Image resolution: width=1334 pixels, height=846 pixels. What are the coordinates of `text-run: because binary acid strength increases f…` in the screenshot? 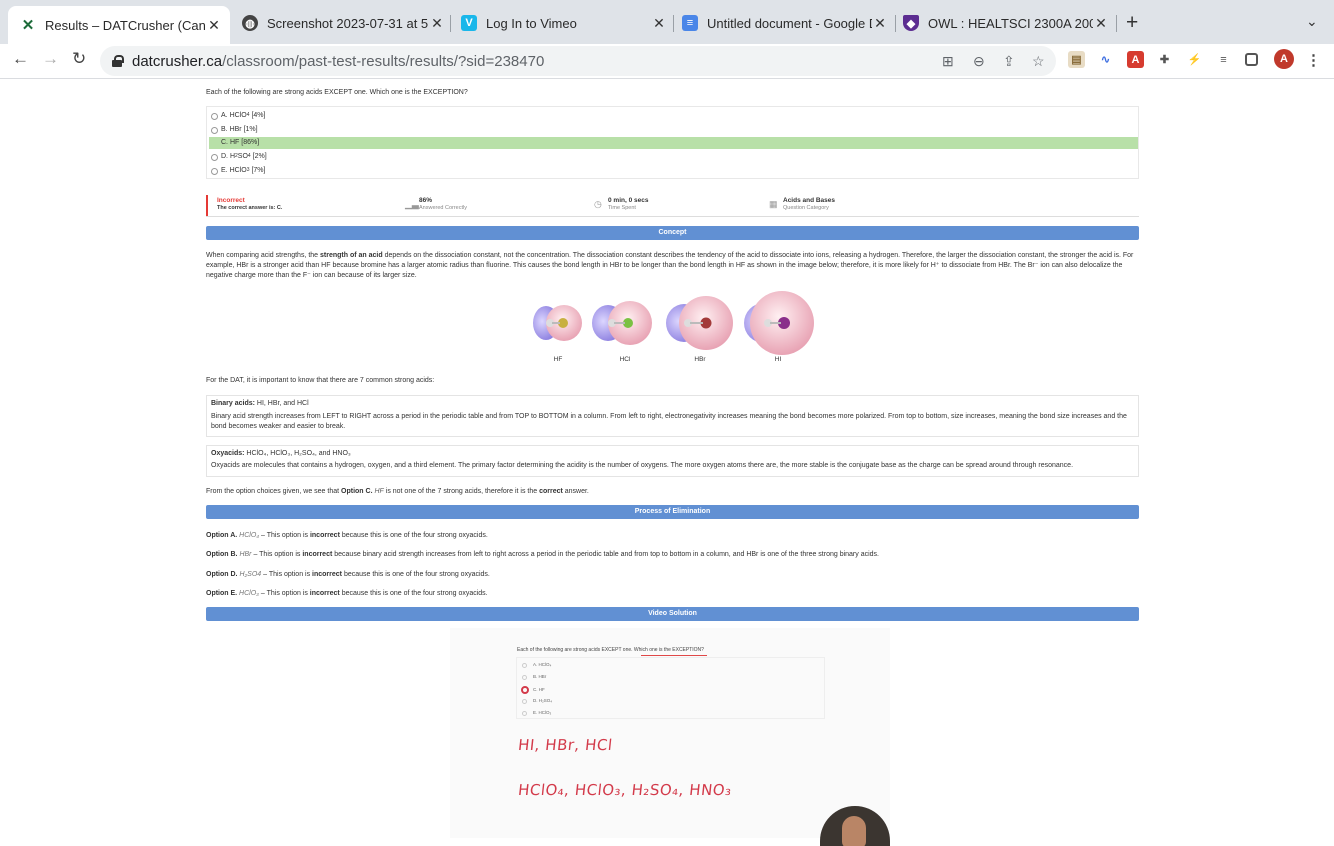 It's located at (605, 554).